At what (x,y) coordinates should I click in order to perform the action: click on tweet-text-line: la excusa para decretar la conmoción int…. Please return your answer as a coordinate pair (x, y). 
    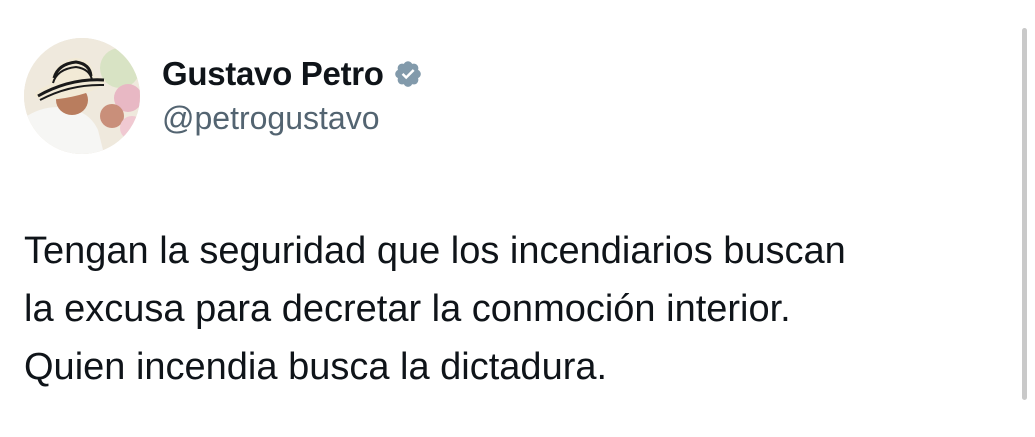
    Looking at the image, I should click on (407, 309).